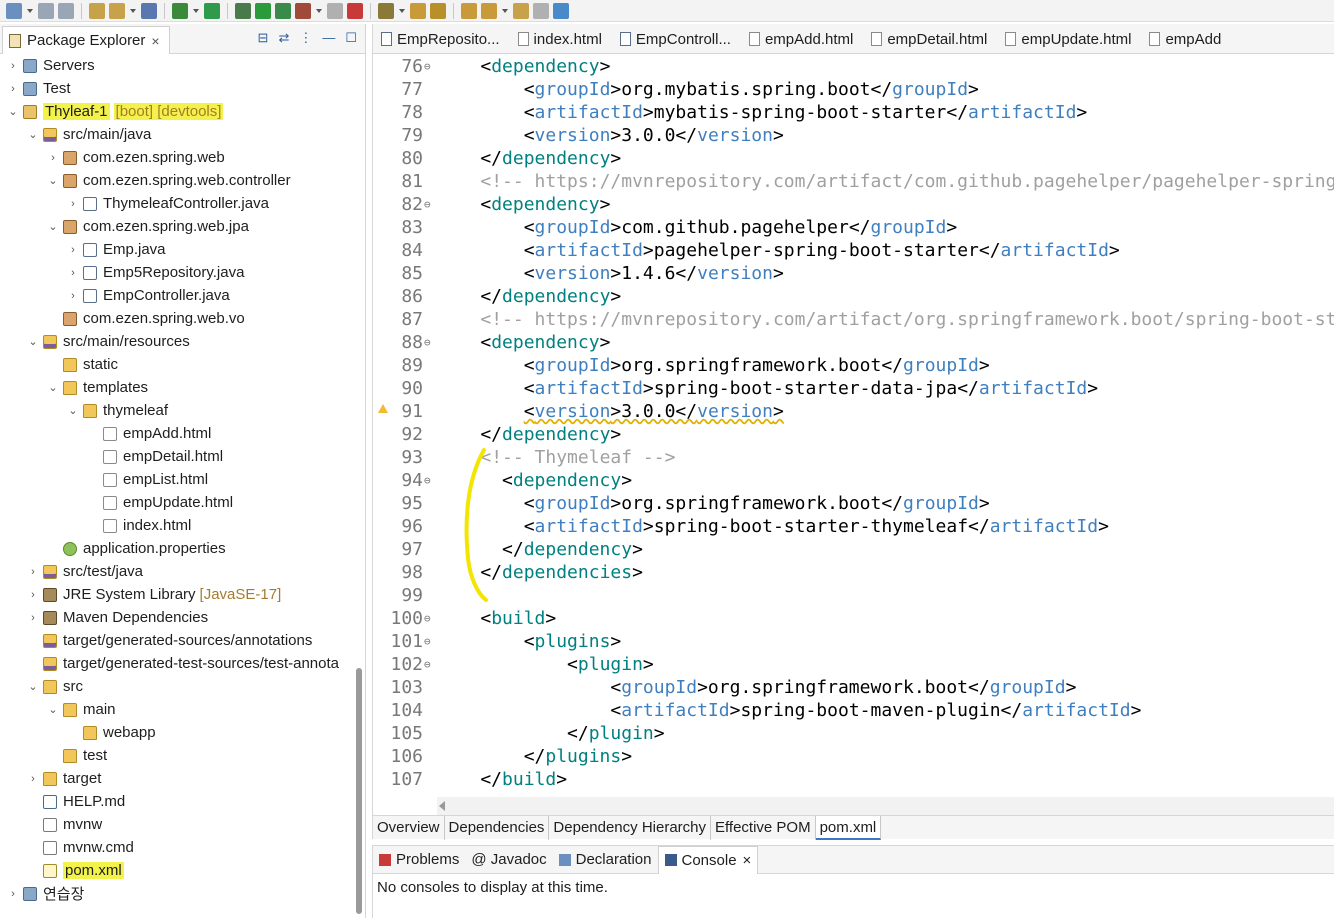 This screenshot has height=918, width=1334. Describe the element at coordinates (178, 847) in the screenshot. I see `tree-item: mvnw.cmd` at that location.